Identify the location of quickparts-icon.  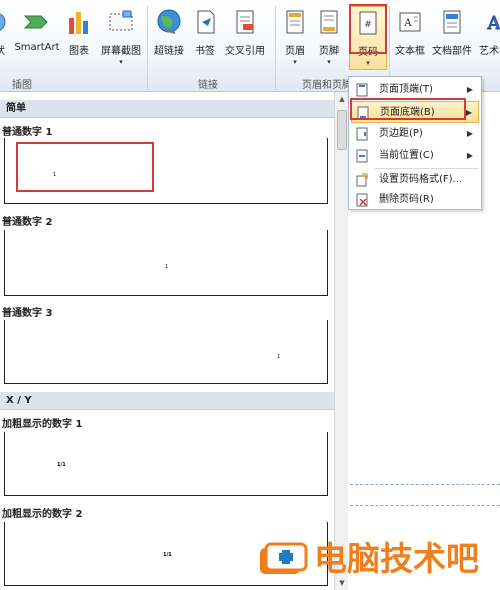
(452, 22).